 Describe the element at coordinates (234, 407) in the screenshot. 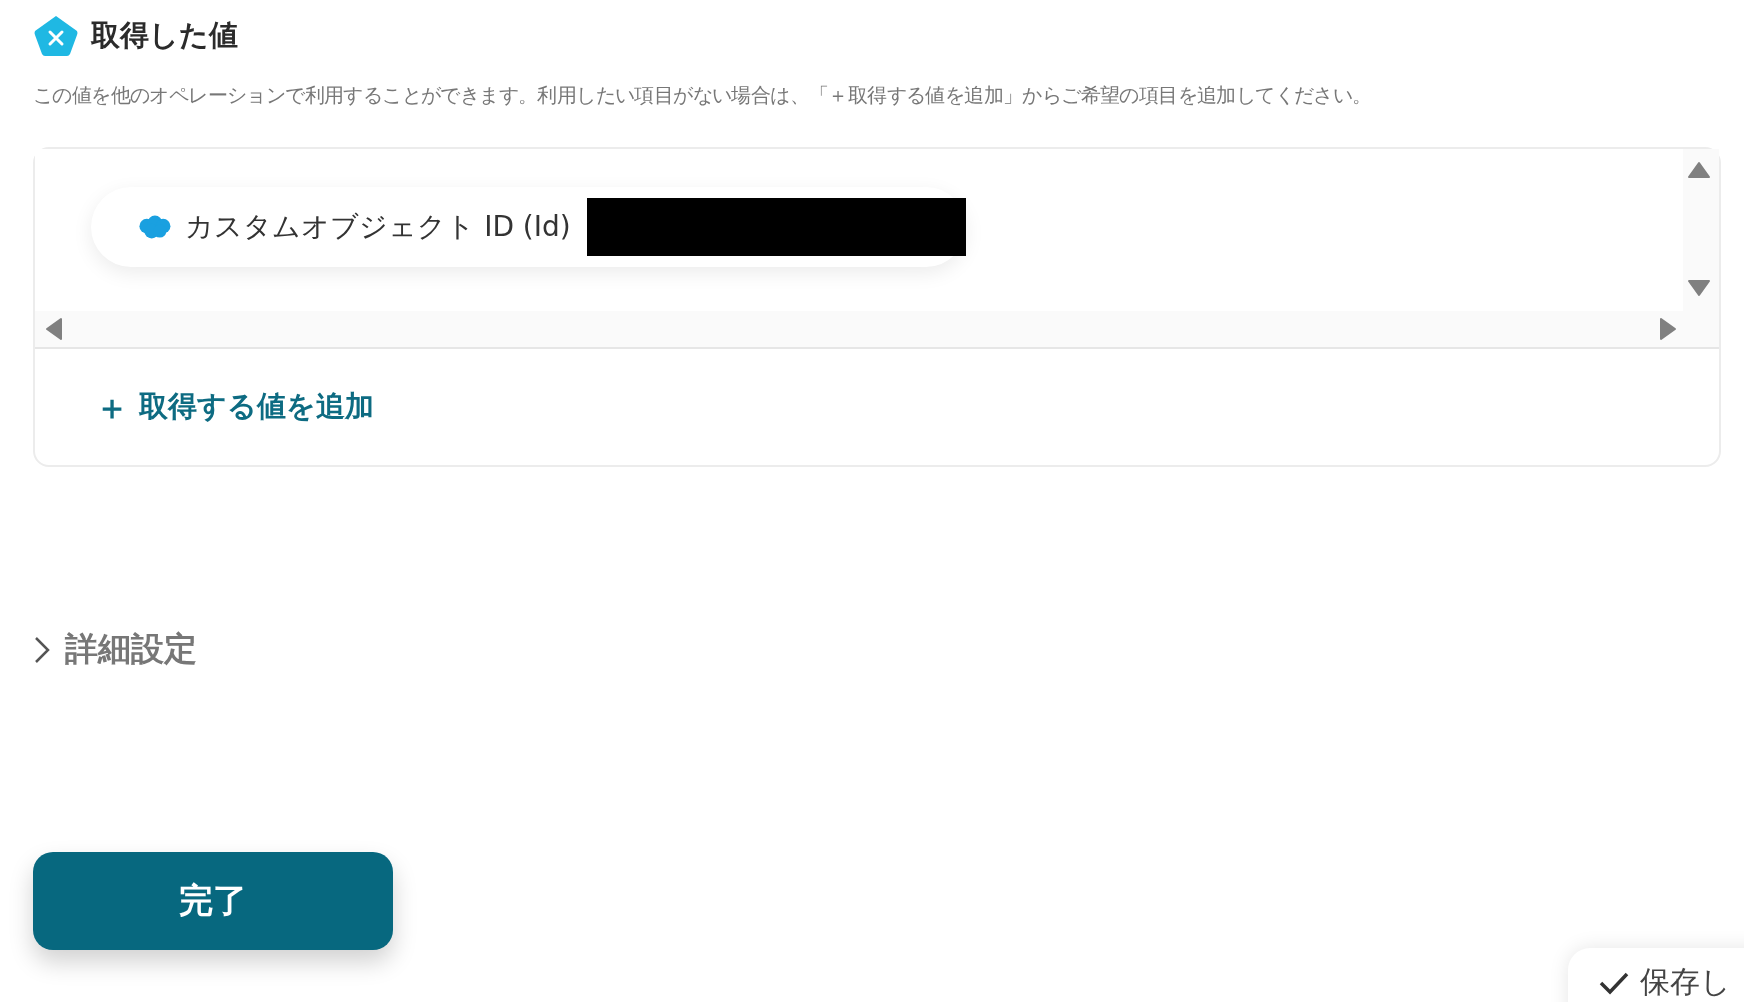

I see `add-value-button: ＋ 取得する値を追加` at that location.